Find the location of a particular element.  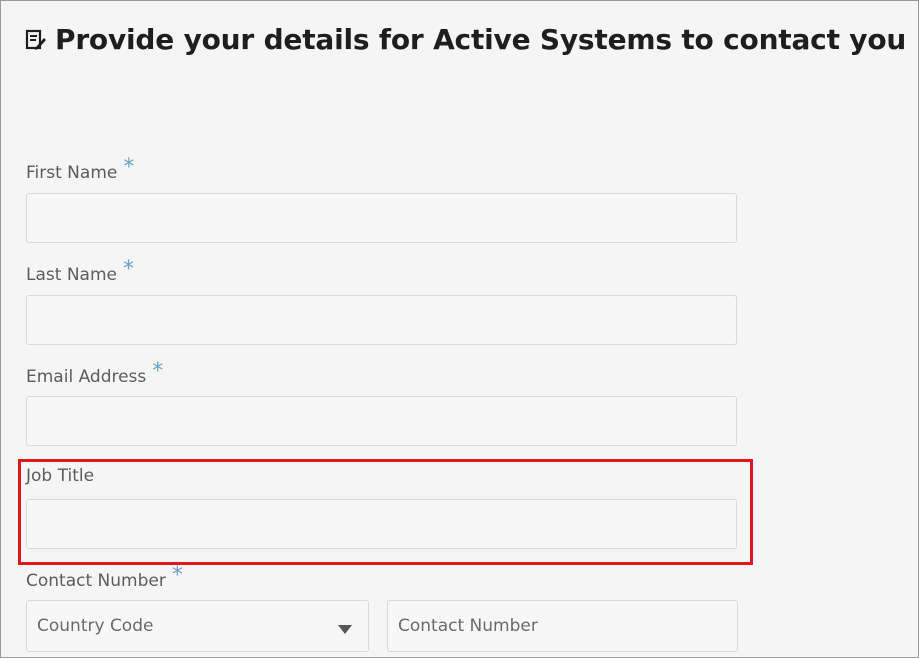

contact-number-label: Contact Number * is located at coordinates (104, 577).